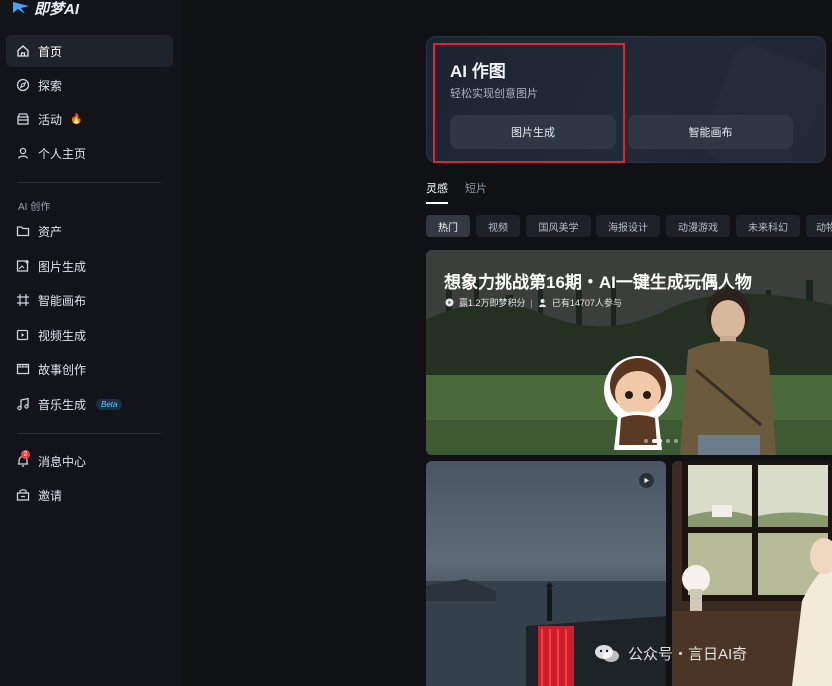  Describe the element at coordinates (819, 226) in the screenshot. I see `chip-animal: 动物` at that location.